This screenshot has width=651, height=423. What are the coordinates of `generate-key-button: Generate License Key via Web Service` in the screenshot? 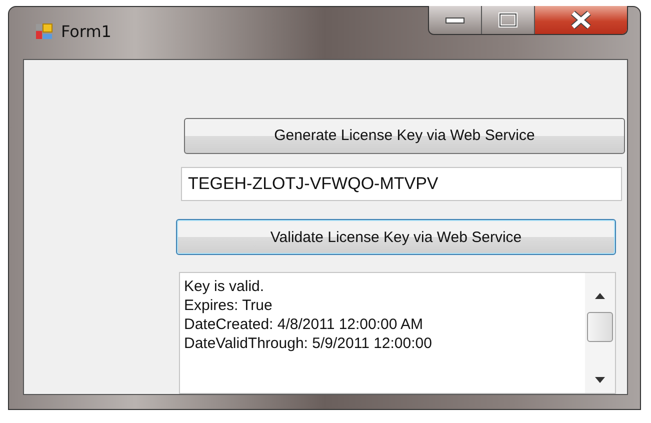 It's located at (404, 136).